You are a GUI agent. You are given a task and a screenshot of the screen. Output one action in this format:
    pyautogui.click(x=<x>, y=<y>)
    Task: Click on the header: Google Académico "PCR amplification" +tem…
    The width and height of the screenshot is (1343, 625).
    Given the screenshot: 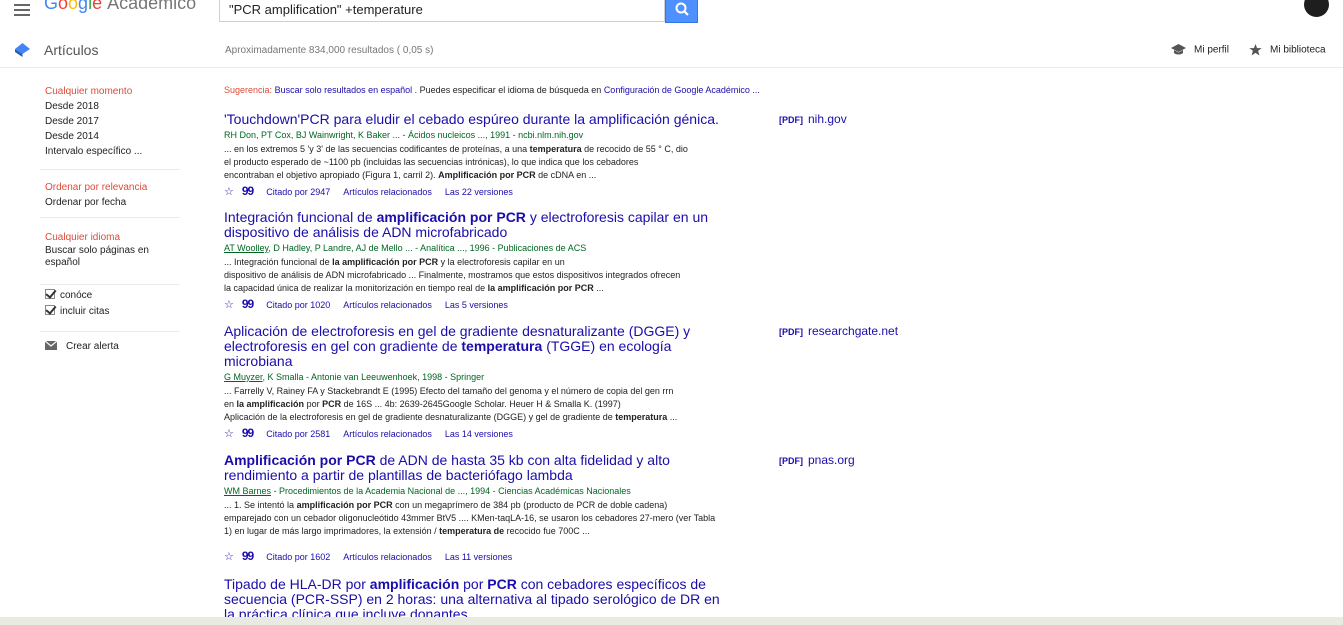 What is the action you would take?
    pyautogui.click(x=671, y=14)
    